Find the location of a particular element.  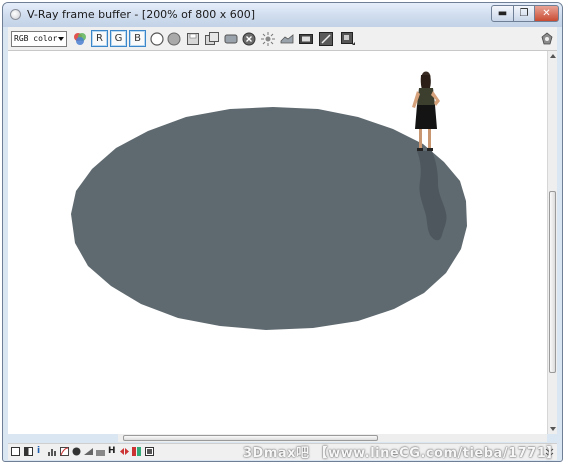

levels-icon is located at coordinates (52, 451).